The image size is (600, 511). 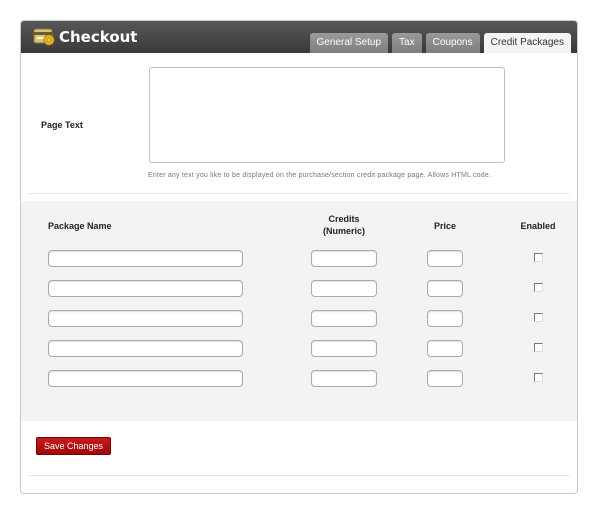 I want to click on tab-tax: Tax, so click(x=407, y=43).